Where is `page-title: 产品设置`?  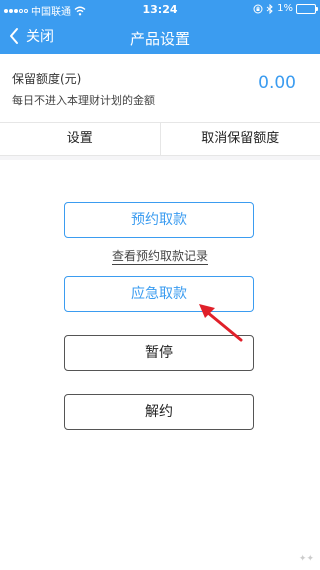 page-title: 产品设置 is located at coordinates (159, 39).